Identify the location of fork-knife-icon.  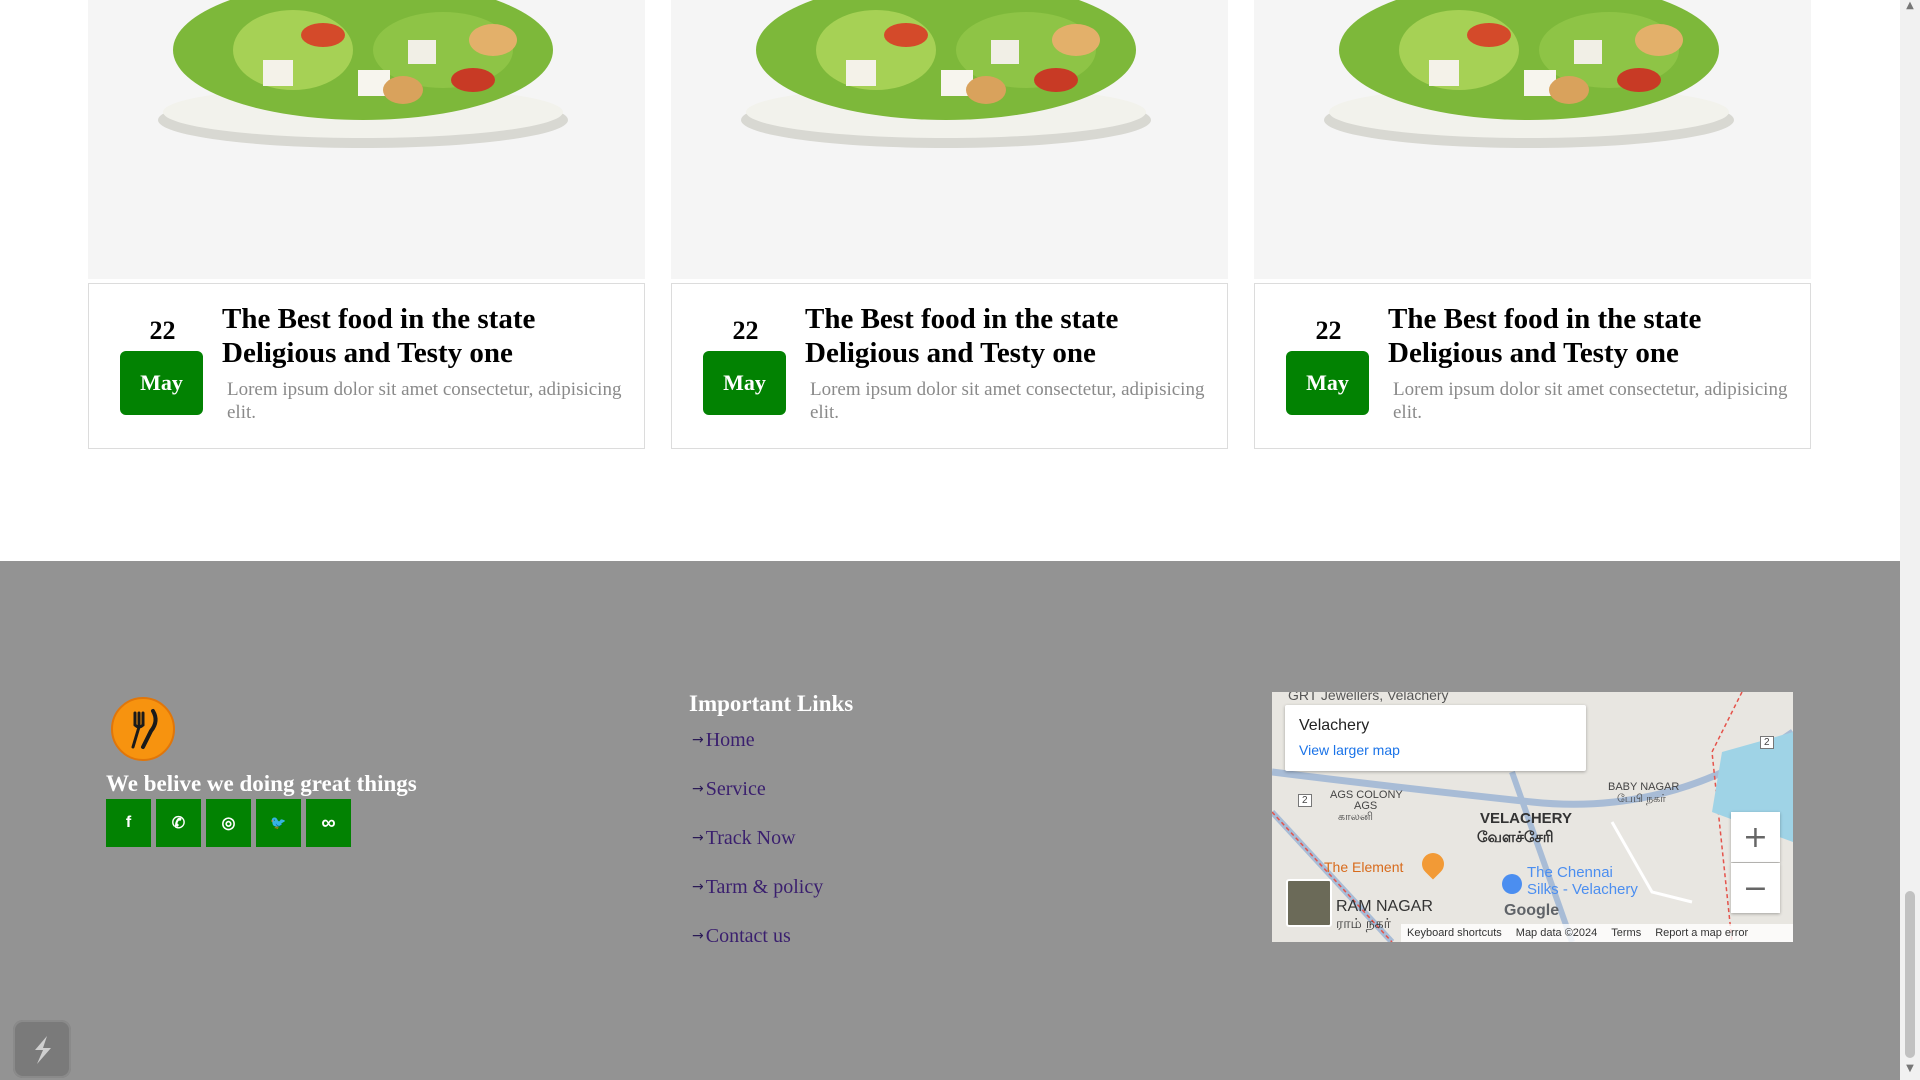
(144, 729).